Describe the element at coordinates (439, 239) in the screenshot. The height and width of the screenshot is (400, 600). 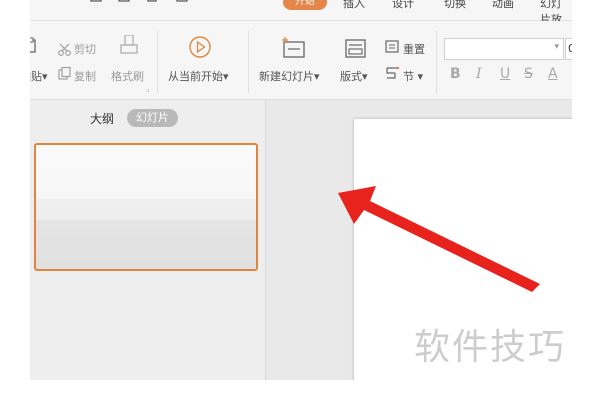
I see `arrow-shape` at that location.